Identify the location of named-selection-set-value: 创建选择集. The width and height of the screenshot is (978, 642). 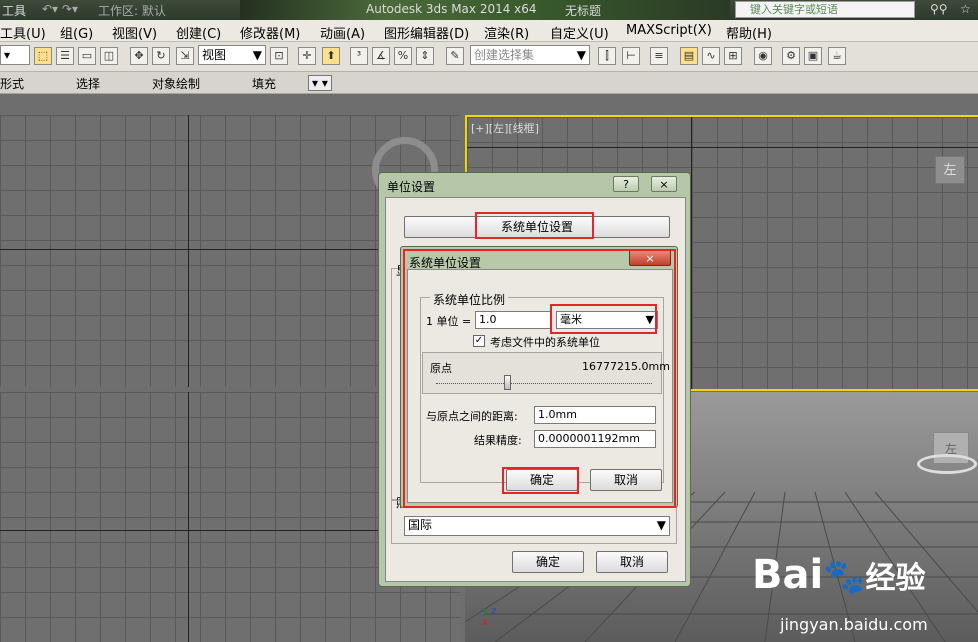
(504, 55).